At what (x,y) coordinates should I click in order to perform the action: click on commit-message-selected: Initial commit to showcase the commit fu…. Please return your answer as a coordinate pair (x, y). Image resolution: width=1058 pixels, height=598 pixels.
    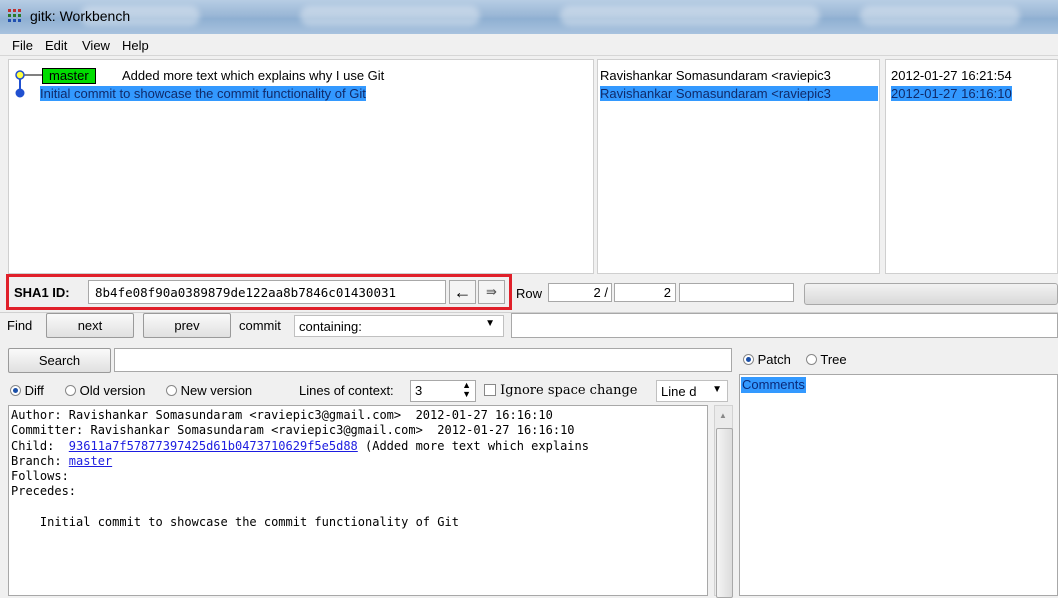
    Looking at the image, I should click on (203, 93).